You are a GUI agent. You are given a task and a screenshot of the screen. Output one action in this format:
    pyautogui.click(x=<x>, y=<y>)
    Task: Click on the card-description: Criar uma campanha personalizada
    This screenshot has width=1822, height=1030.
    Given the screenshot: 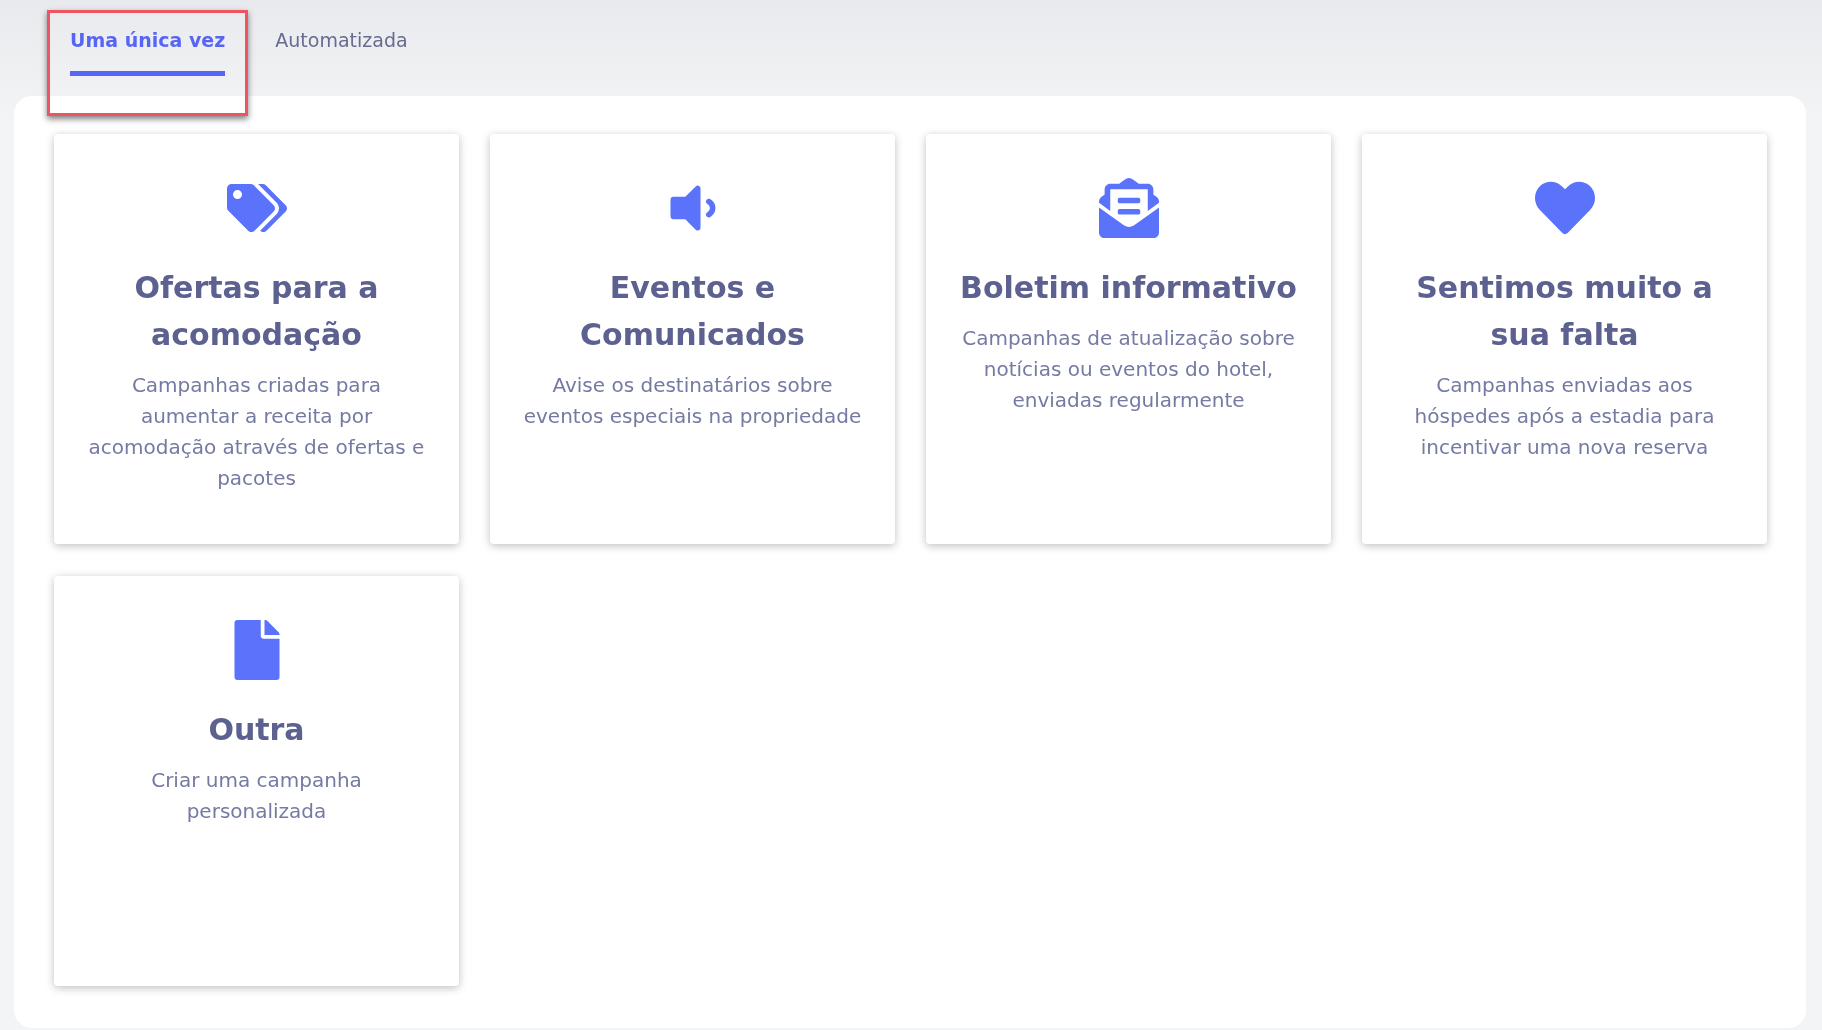 What is the action you would take?
    pyautogui.click(x=256, y=796)
    